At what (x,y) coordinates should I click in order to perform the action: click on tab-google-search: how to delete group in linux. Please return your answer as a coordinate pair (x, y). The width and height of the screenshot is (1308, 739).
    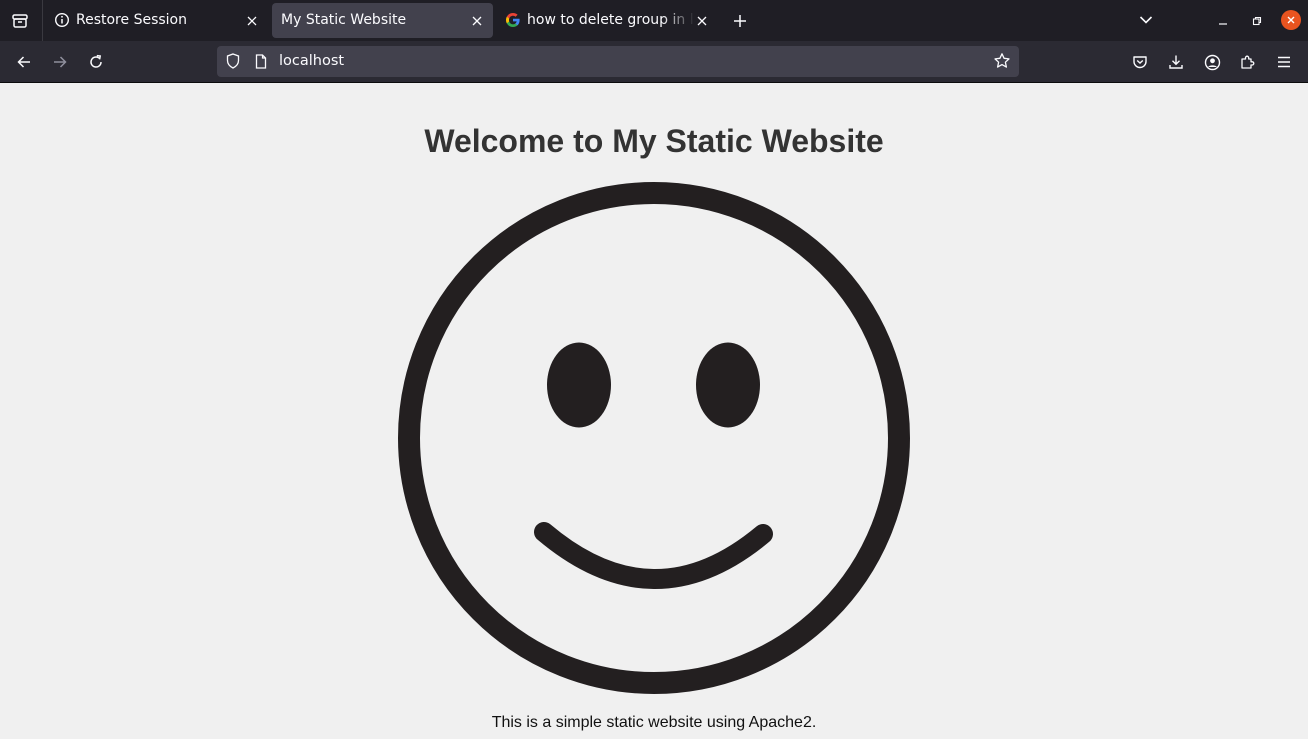
    Looking at the image, I should click on (607, 20).